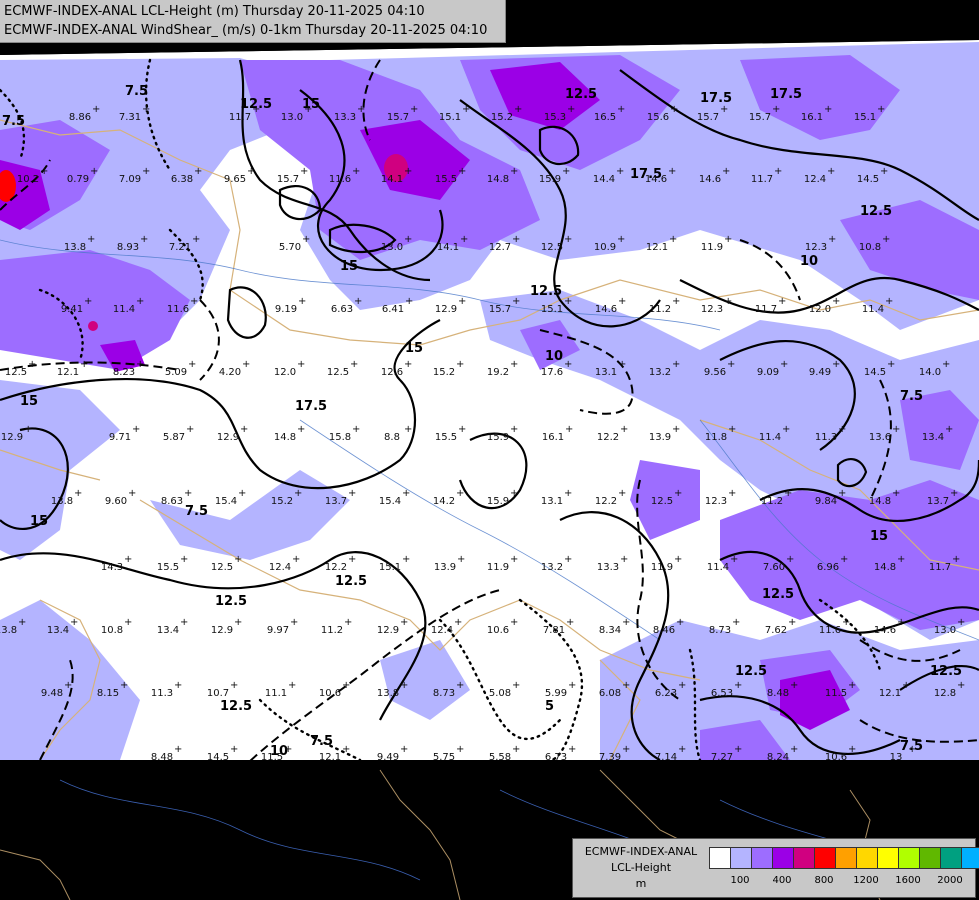  Describe the element at coordinates (716, 437) in the screenshot. I see `station-value: 11.8` at that location.